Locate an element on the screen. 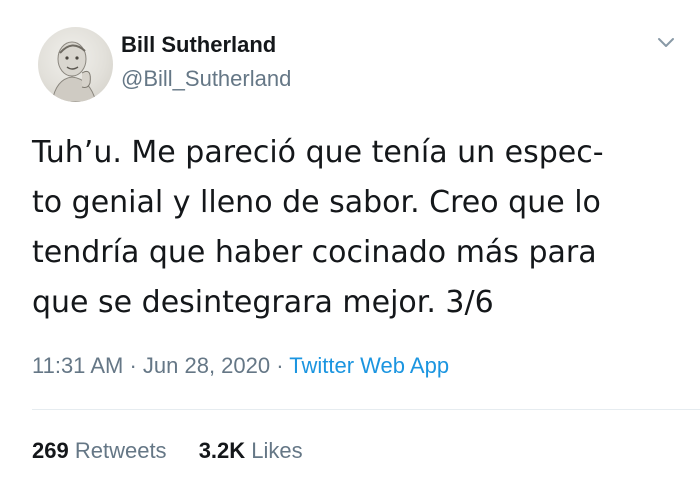 The image size is (700, 493). retweets-stat: 269 Retweets is located at coordinates (99, 451).